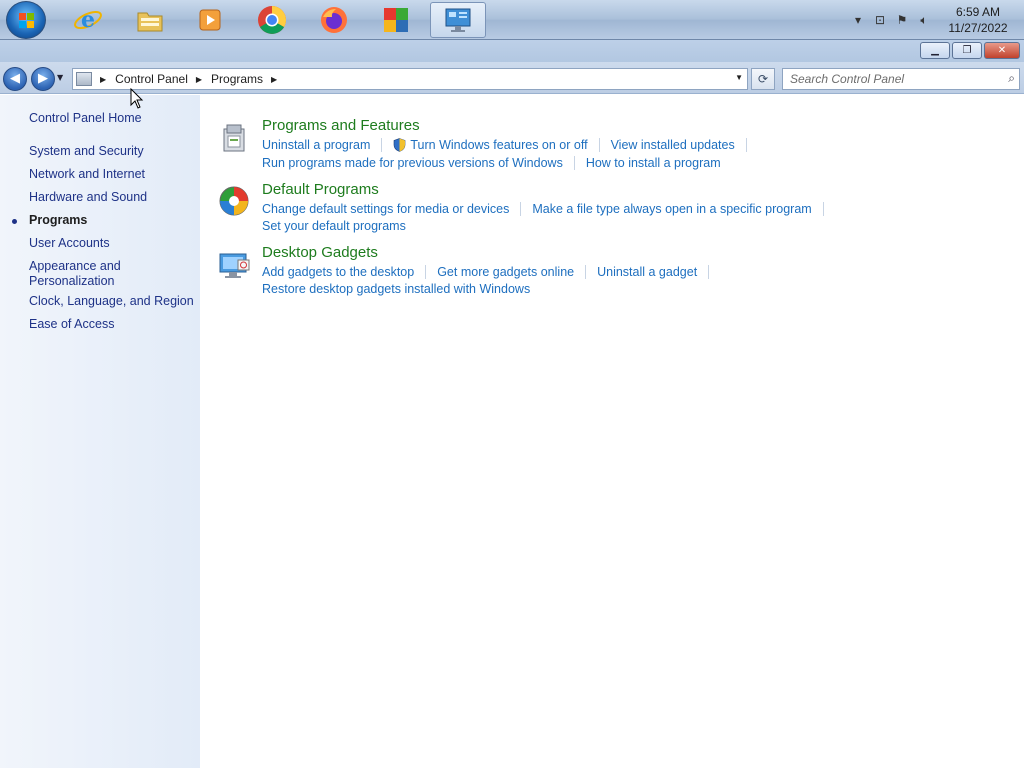 The image size is (1024, 768). What do you see at coordinates (1011, 78) in the screenshot?
I see `search-icon: ⌕` at bounding box center [1011, 78].